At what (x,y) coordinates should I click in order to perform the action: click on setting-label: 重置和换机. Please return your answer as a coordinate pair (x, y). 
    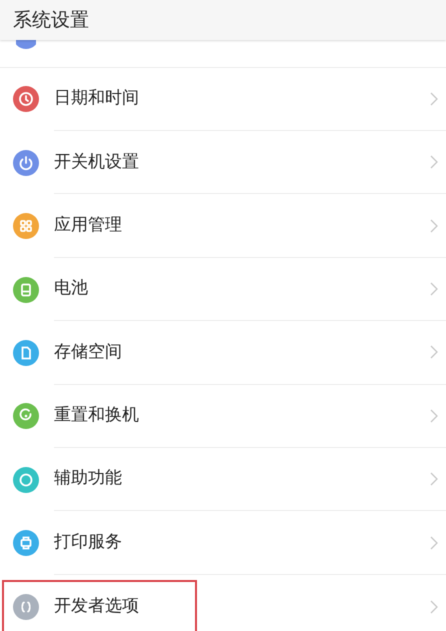
    Looking at the image, I should click on (242, 416).